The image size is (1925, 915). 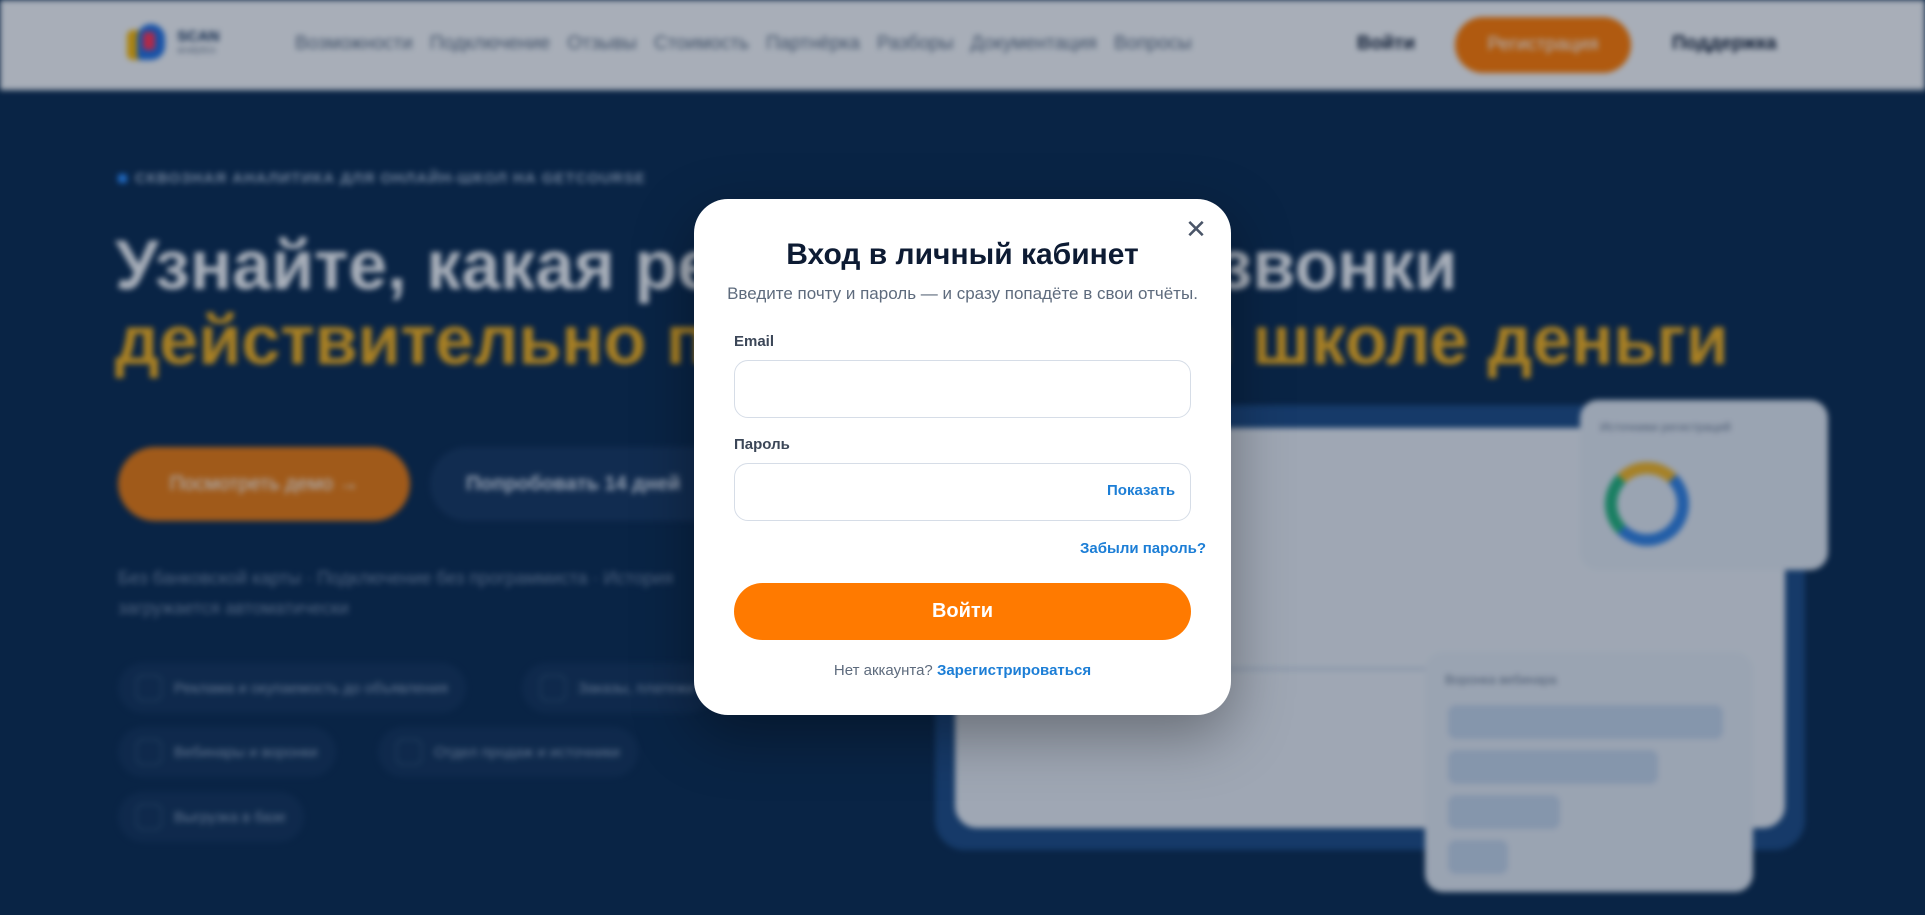 I want to click on email-label: Email, so click(x=754, y=341).